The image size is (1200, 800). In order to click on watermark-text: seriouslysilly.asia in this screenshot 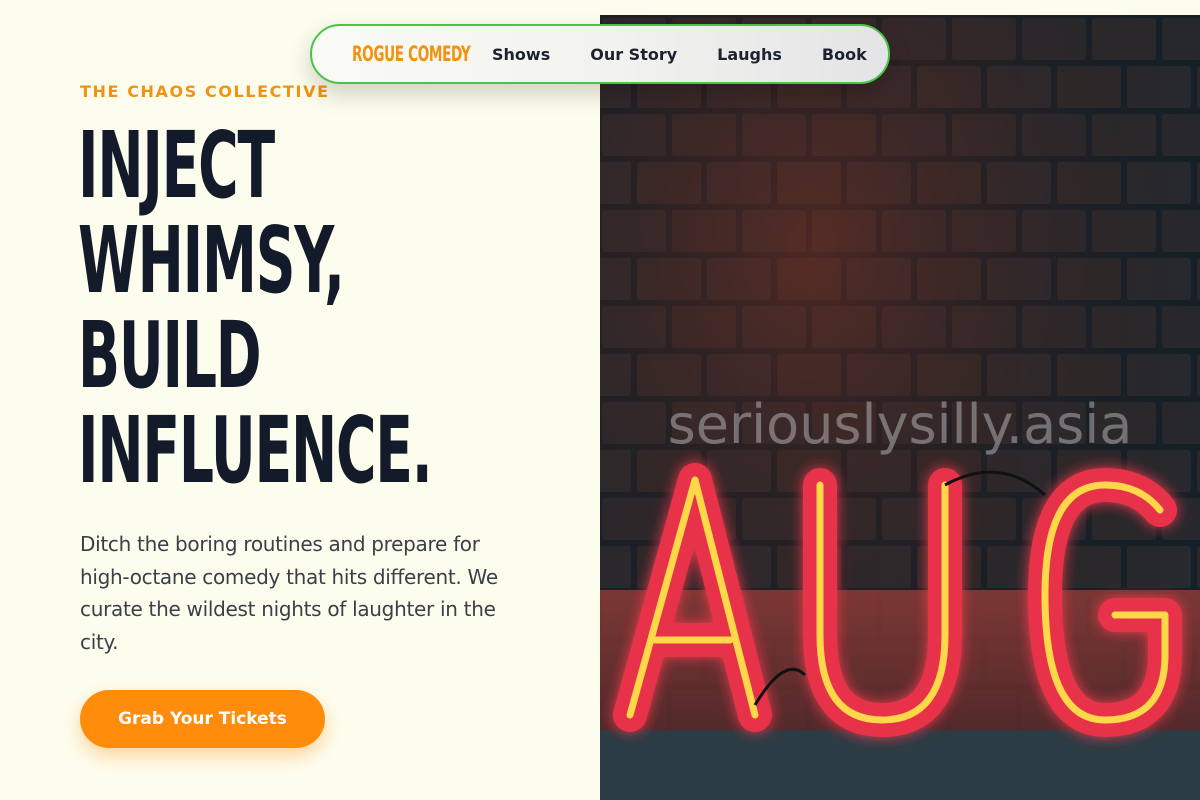, I will do `click(900, 424)`.